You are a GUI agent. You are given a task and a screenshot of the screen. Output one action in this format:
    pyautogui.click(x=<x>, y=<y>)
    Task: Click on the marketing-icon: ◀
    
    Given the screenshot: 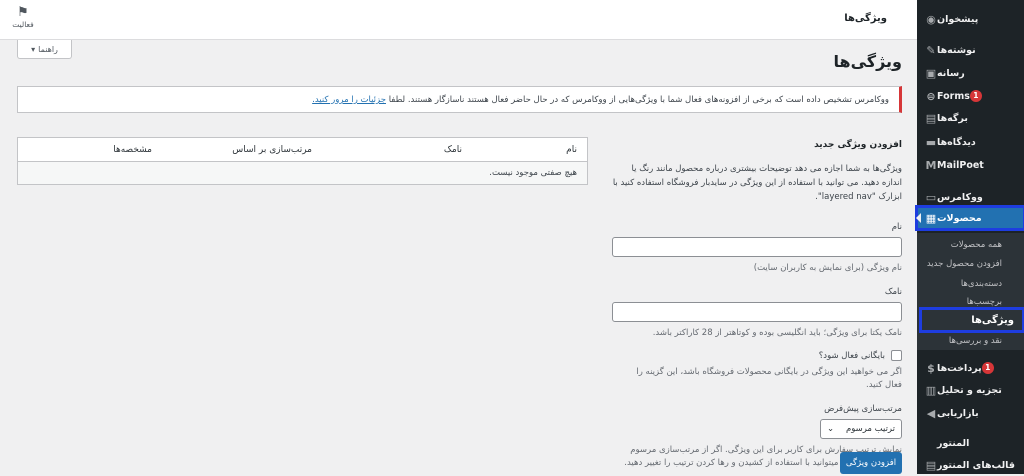 What is the action you would take?
    pyautogui.click(x=931, y=413)
    